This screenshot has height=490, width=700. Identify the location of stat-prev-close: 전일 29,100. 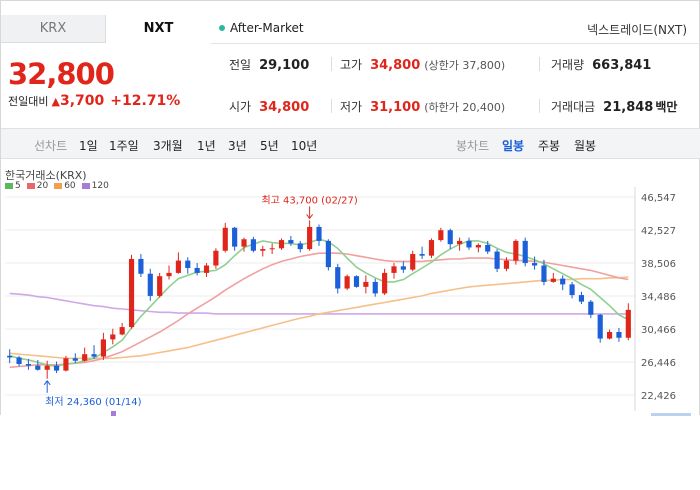
(269, 64).